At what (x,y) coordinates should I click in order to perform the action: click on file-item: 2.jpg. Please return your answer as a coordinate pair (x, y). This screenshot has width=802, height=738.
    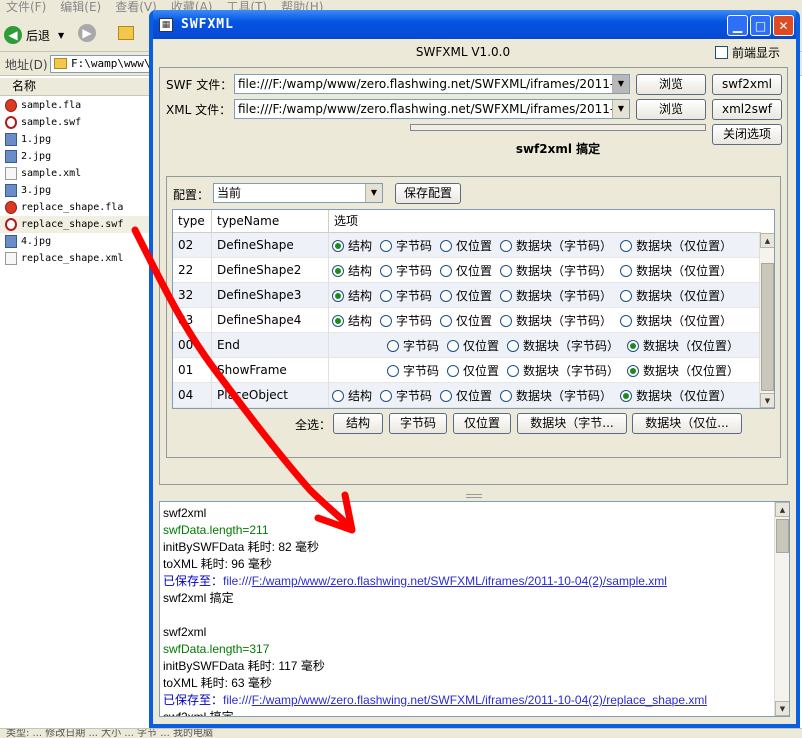
    Looking at the image, I should click on (75, 156).